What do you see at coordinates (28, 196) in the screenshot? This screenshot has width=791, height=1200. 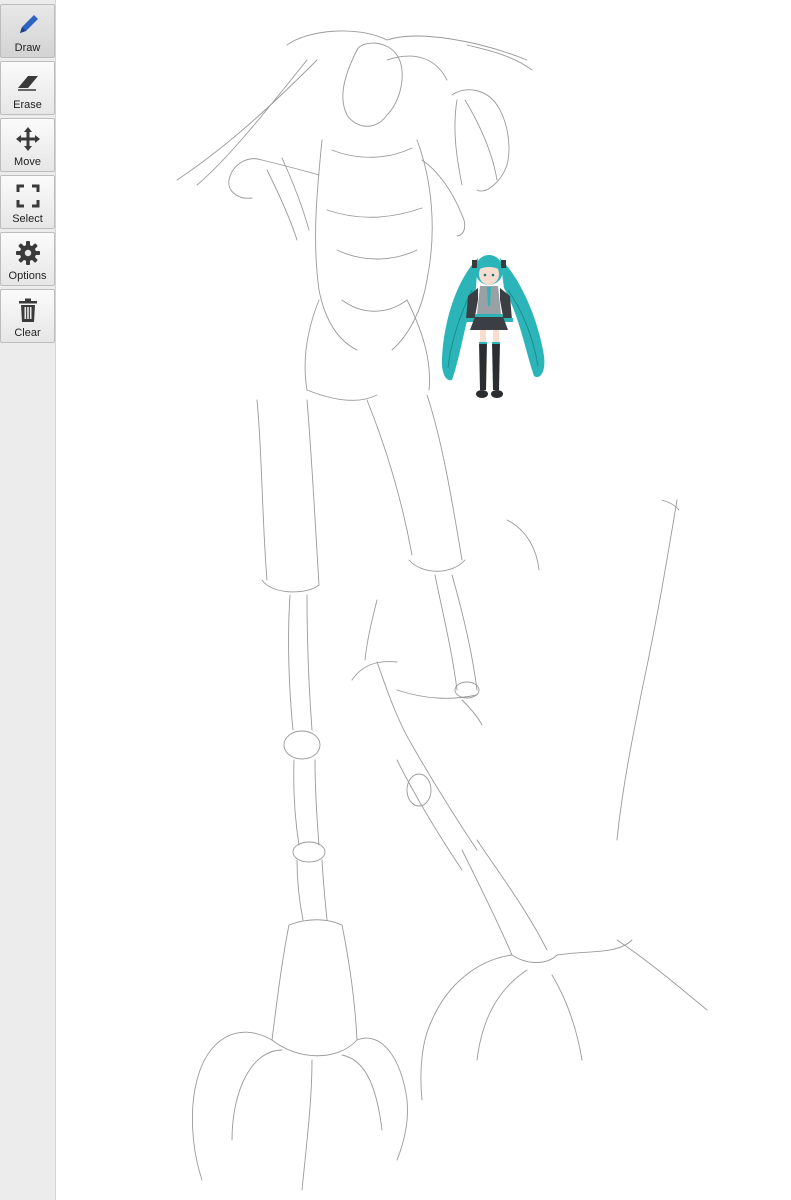 I see `select-corners-icon` at bounding box center [28, 196].